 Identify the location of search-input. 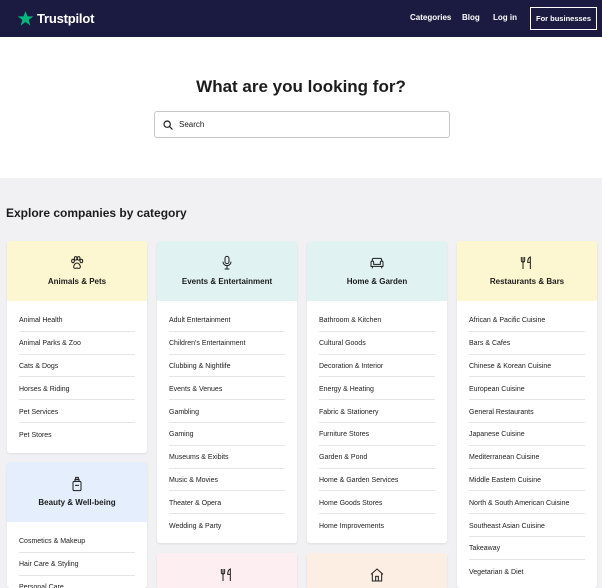
(309, 124).